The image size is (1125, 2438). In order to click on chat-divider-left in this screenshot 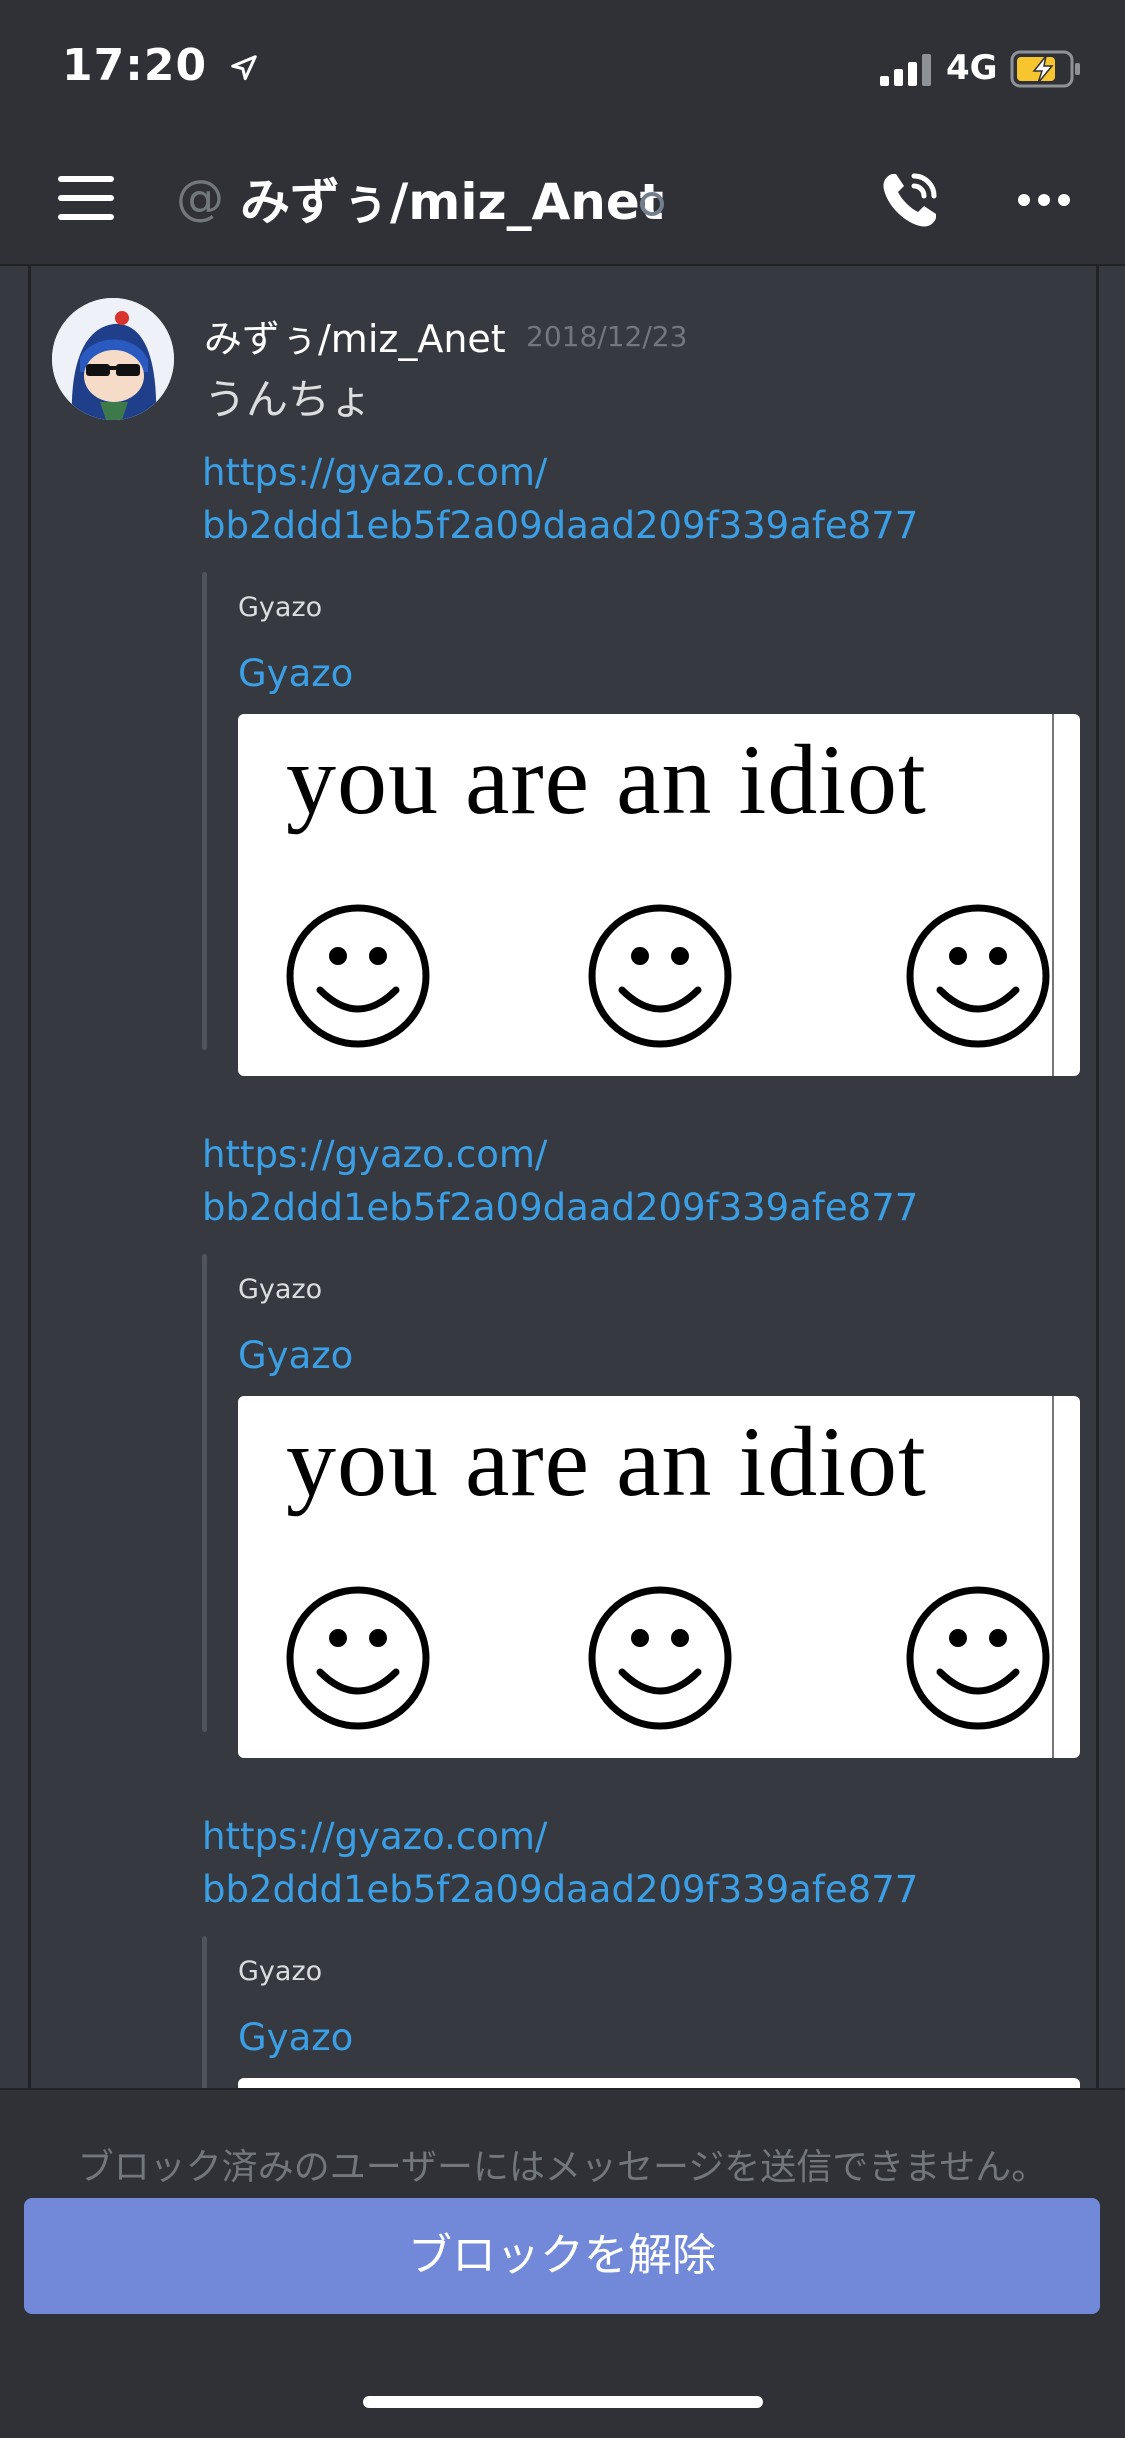, I will do `click(29, 1177)`.